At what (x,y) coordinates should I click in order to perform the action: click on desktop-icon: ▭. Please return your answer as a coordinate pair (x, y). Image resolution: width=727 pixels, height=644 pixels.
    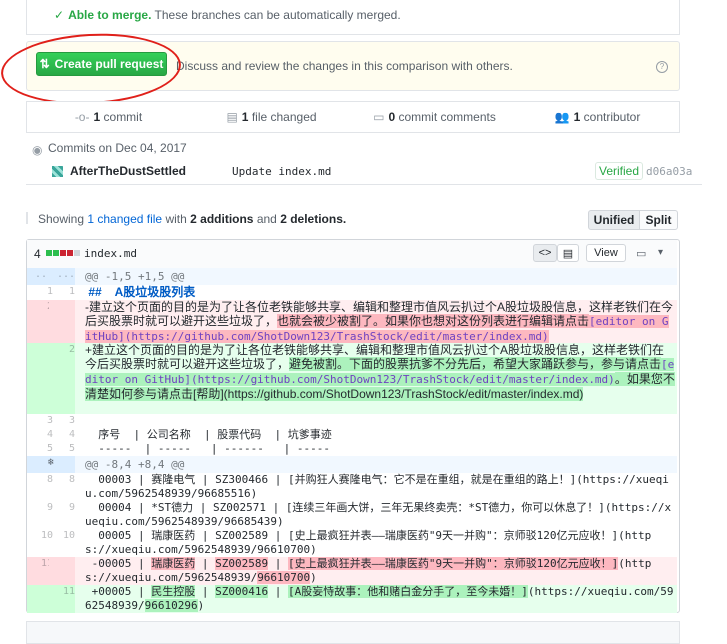
    Looking at the image, I should click on (641, 253).